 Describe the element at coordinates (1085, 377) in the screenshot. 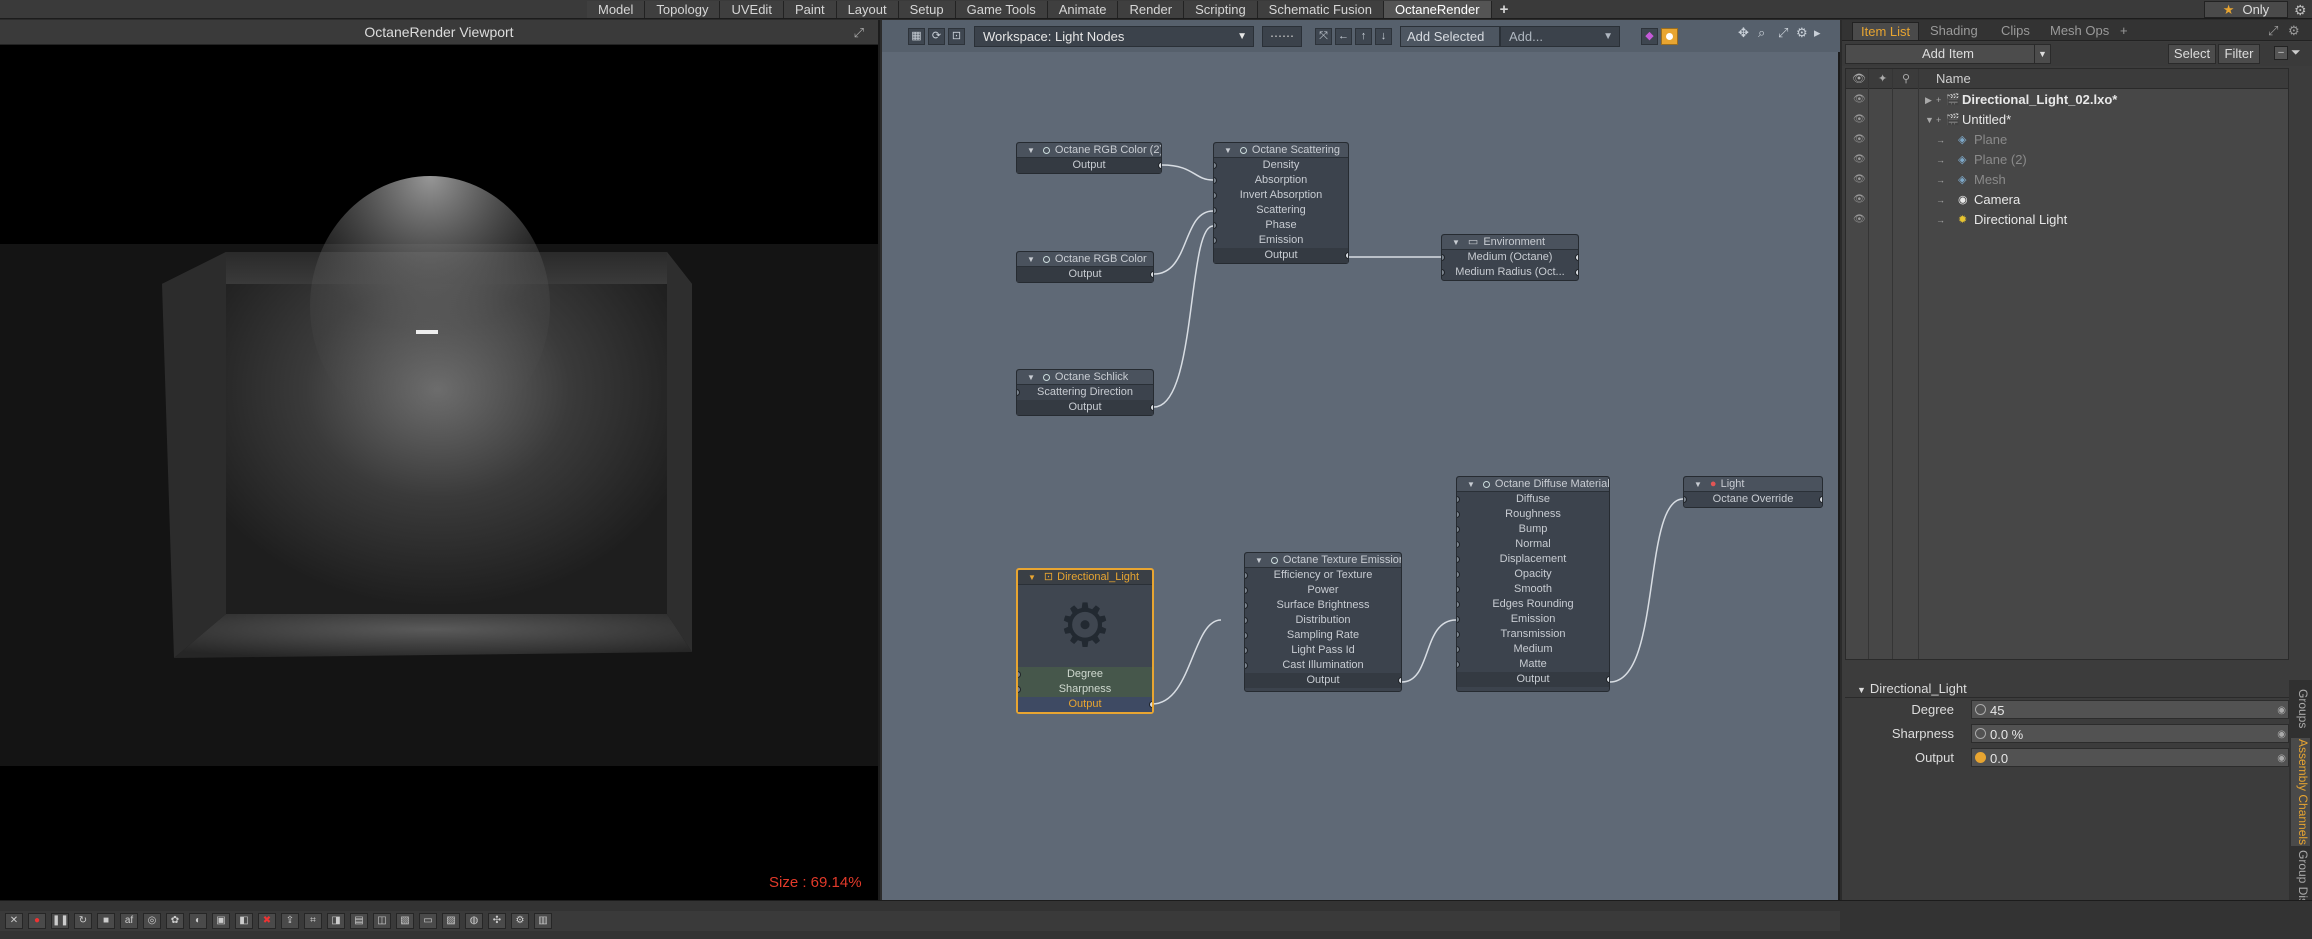

I see `node-header: ▼ Octane Schlick` at that location.